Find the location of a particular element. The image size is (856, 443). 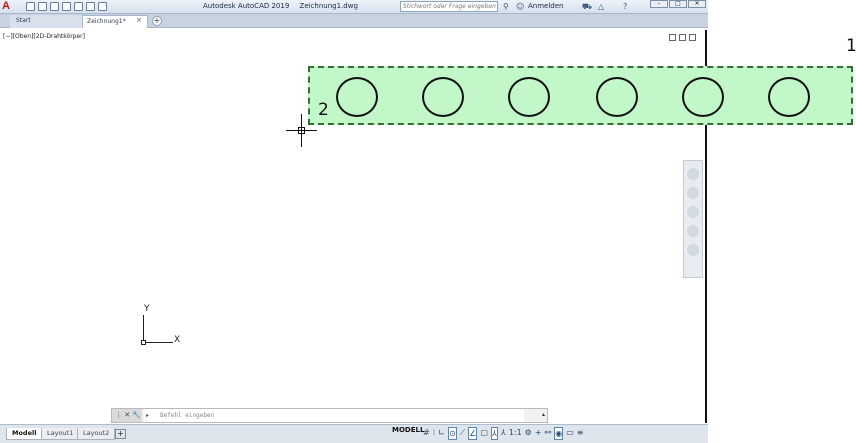

ucs-origin-icon is located at coordinates (143, 342).